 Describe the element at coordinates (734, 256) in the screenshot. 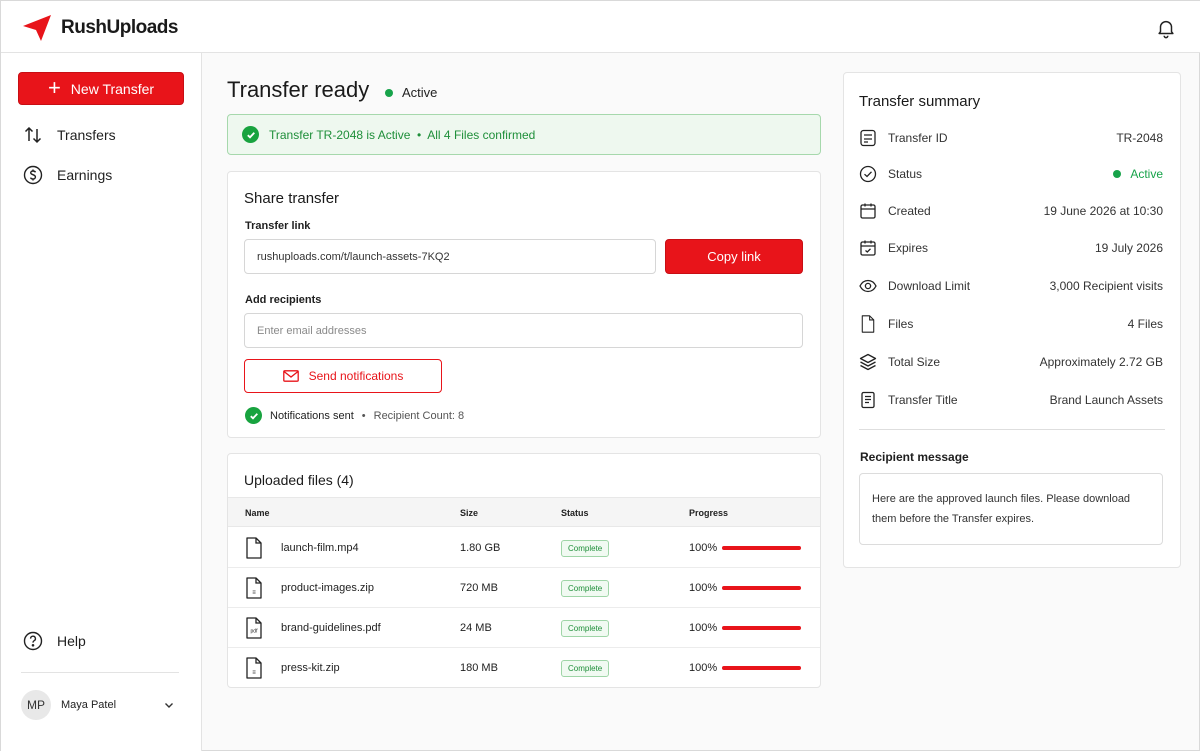

I see `copy-link-button: Copy link` at that location.